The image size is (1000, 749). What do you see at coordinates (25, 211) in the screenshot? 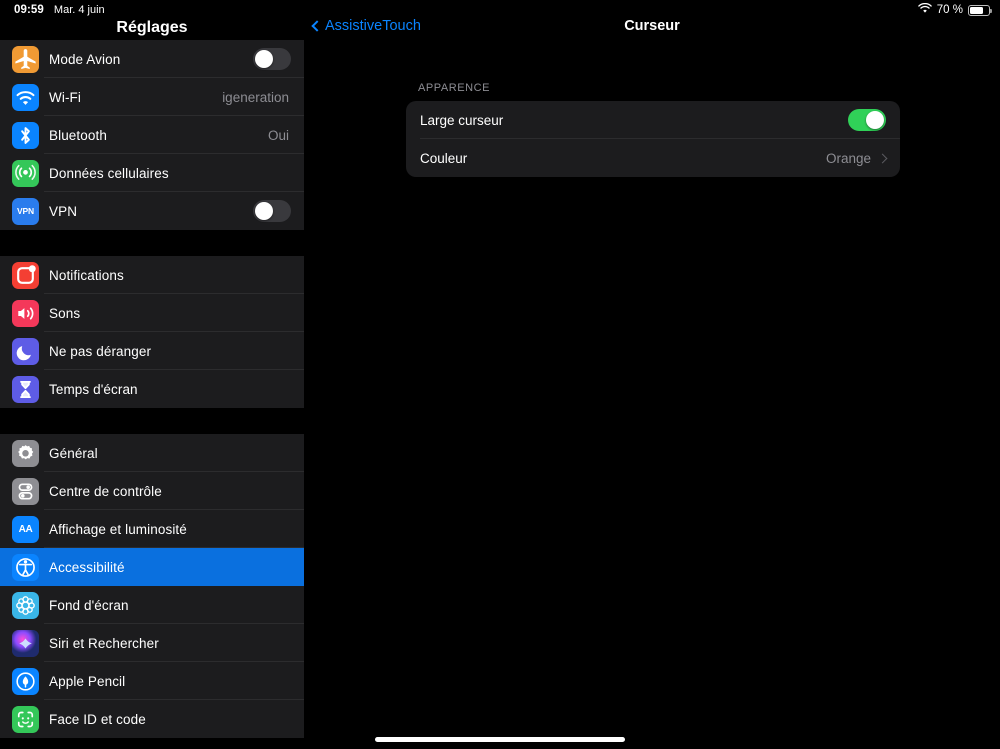
I see `vpn-icon: VPN` at bounding box center [25, 211].